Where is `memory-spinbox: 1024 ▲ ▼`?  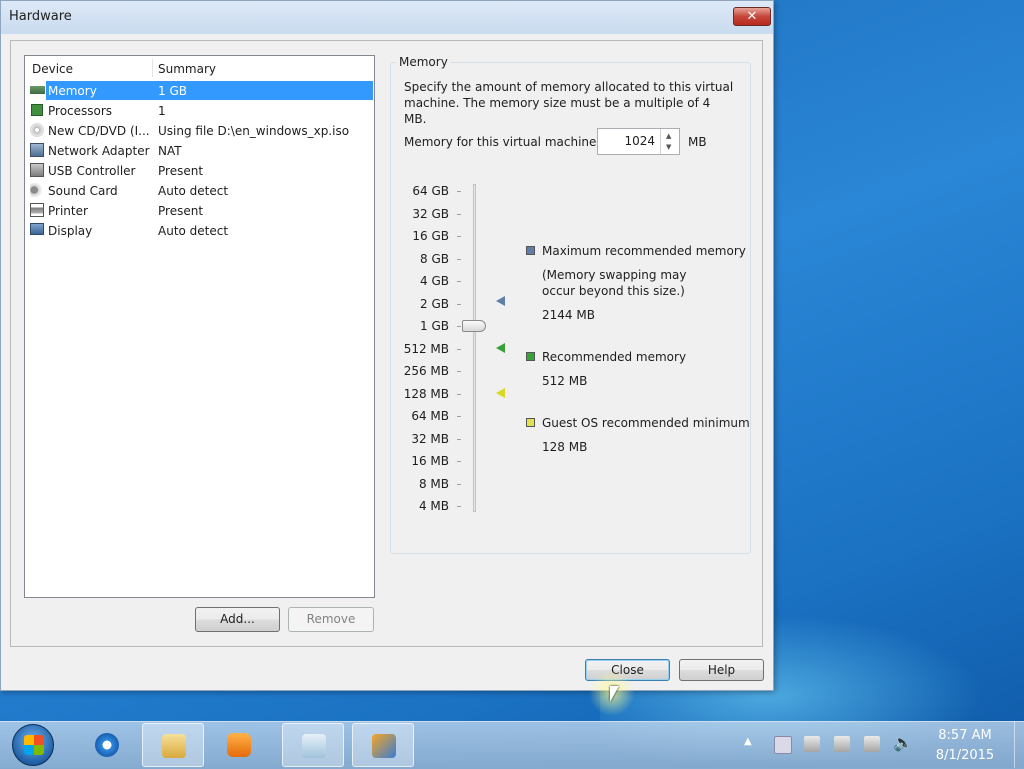
memory-spinbox: 1024 ▲ ▼ is located at coordinates (638, 141).